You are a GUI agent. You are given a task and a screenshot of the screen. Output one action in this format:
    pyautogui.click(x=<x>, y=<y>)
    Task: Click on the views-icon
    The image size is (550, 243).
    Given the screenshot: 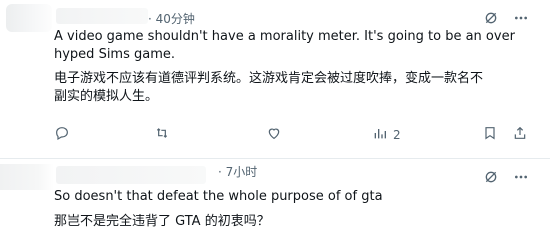 What is the action you would take?
    pyautogui.click(x=380, y=134)
    